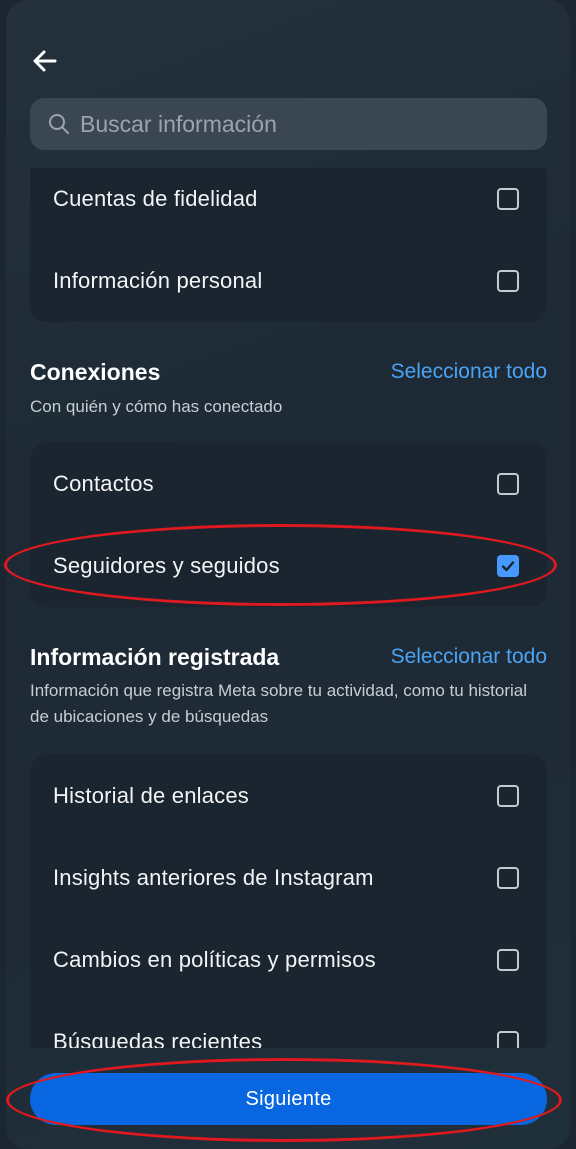 The image size is (576, 1149). I want to click on list-item-cambios-politicas: Cambios en políticas y permisos, so click(288, 960).